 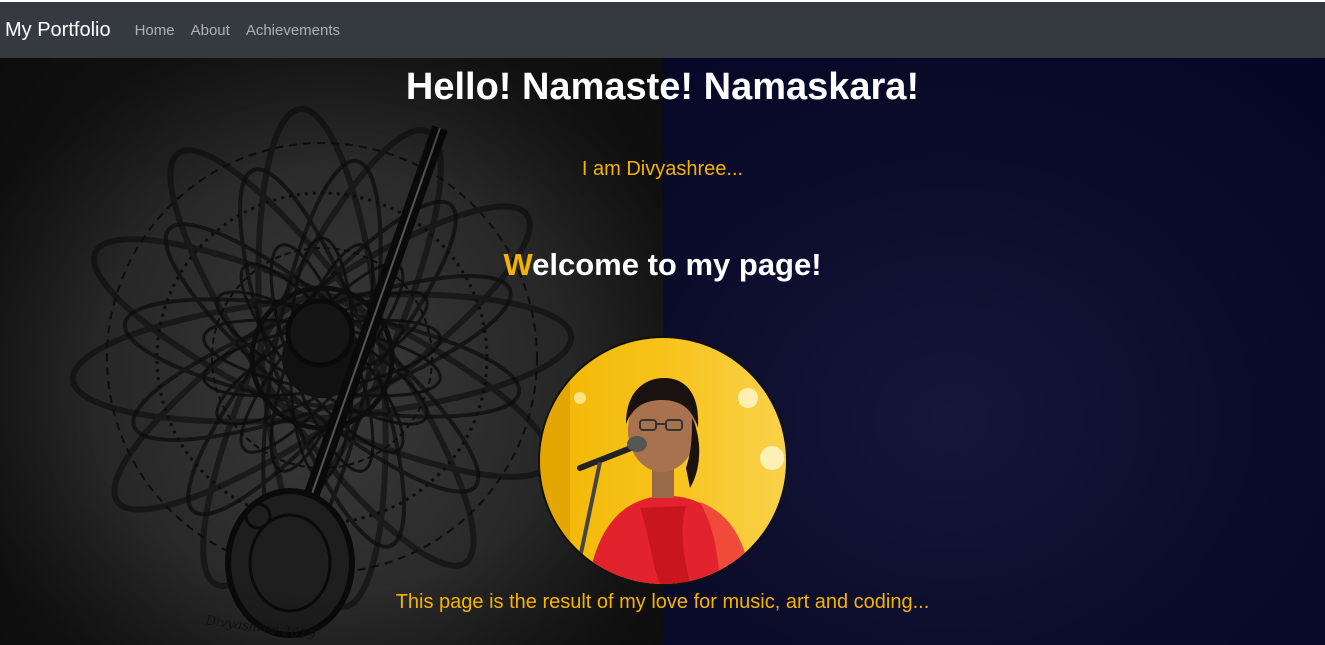 I want to click on nav-link-about: About, so click(x=210, y=30).